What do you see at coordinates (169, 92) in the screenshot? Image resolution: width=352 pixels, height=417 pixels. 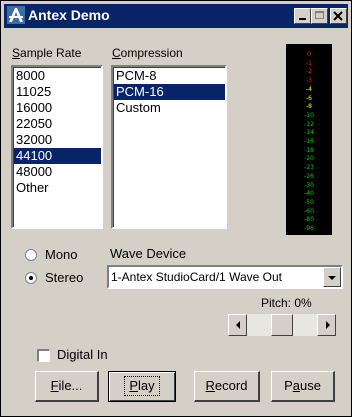 I see `list-item-selected: PCM-16` at bounding box center [169, 92].